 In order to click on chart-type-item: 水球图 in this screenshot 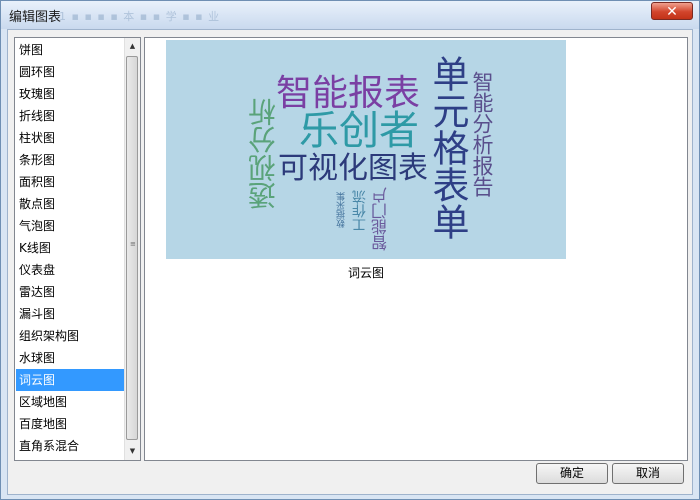, I will do `click(70, 358)`.